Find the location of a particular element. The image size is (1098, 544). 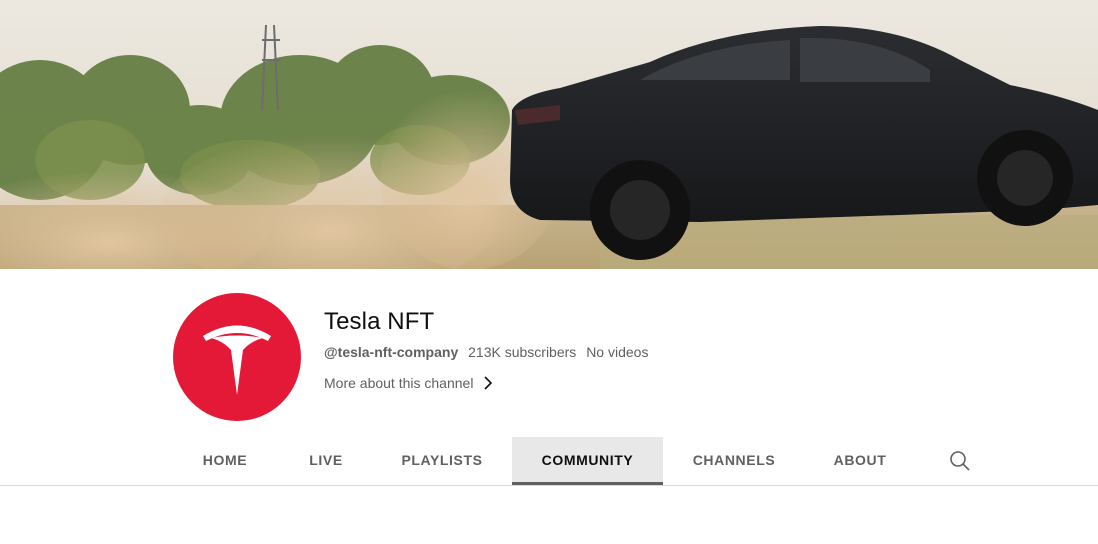

tab-about: ABOUT is located at coordinates (860, 461).